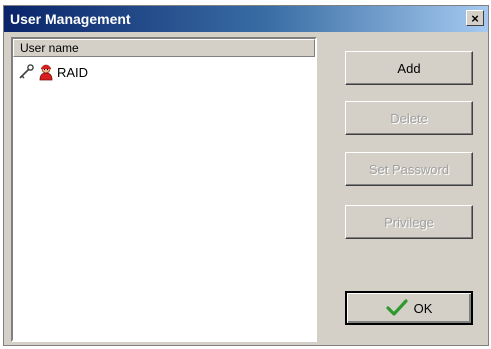  What do you see at coordinates (246, 19) in the screenshot?
I see `title-bar: User Management ×` at bounding box center [246, 19].